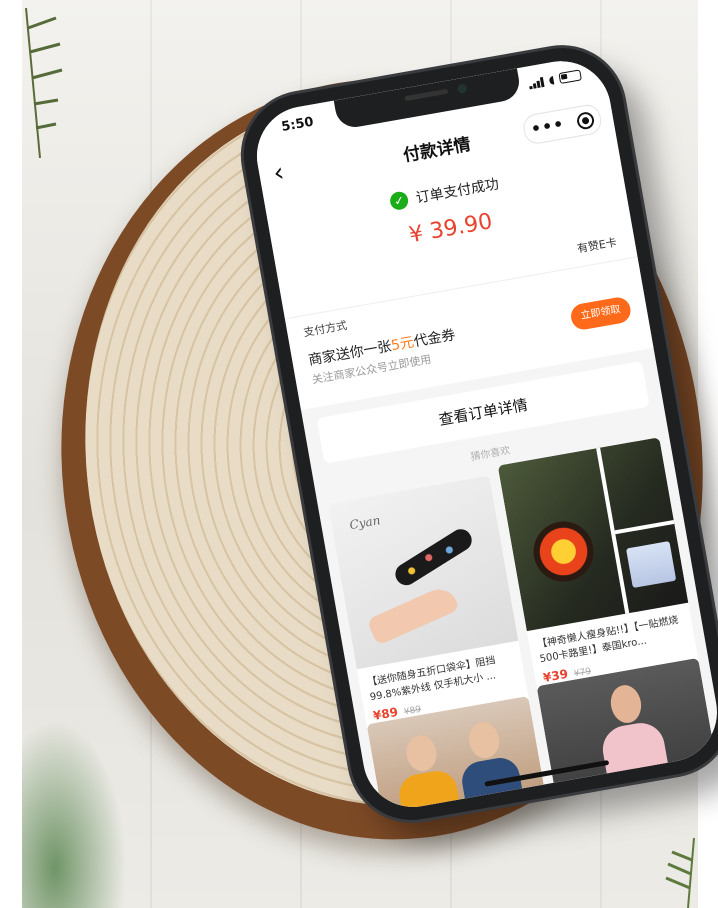  What do you see at coordinates (325, 329) in the screenshot?
I see `payment-method-label: 支付方式` at bounding box center [325, 329].